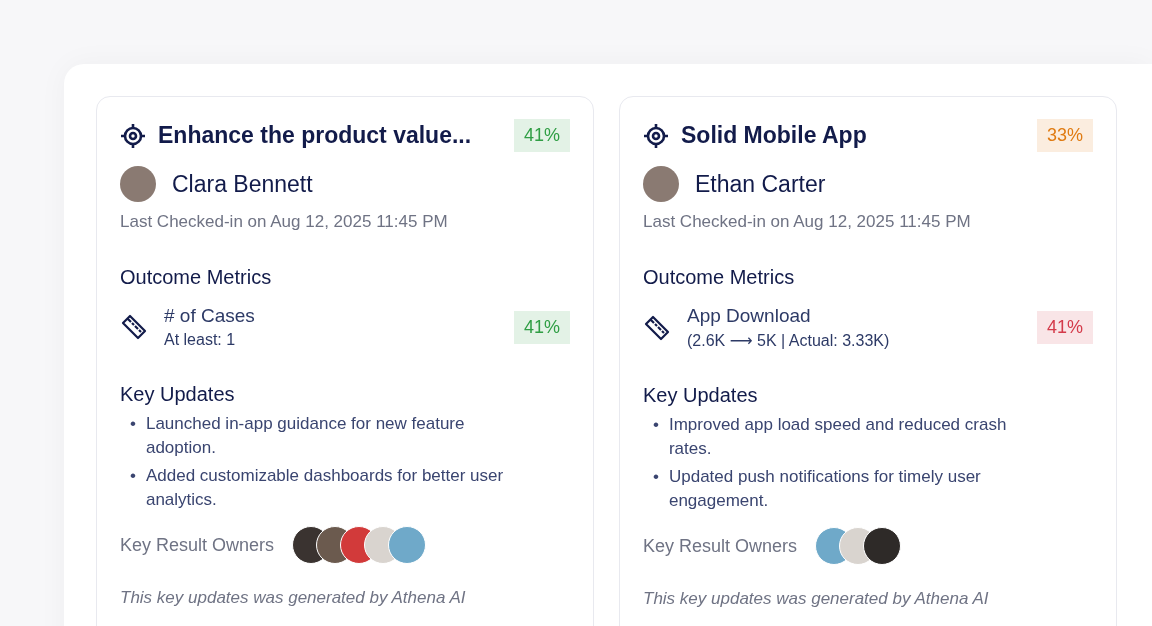 This screenshot has height=626, width=1152. I want to click on owner-name: Clara Bennett, so click(242, 184).